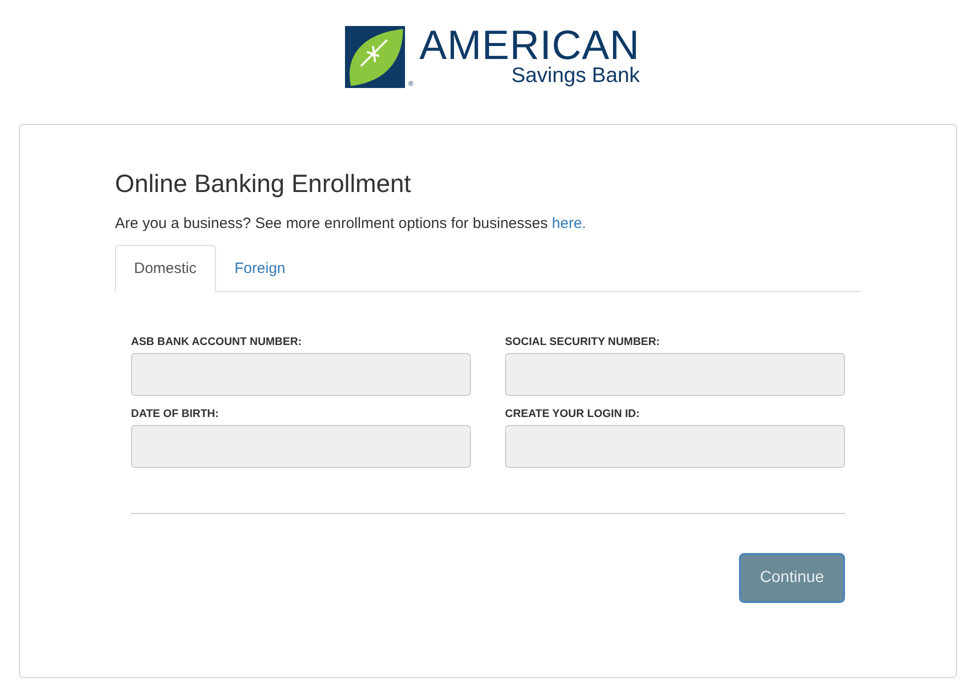  Describe the element at coordinates (529, 45) in the screenshot. I see `brand-name: AMERICAN` at that location.